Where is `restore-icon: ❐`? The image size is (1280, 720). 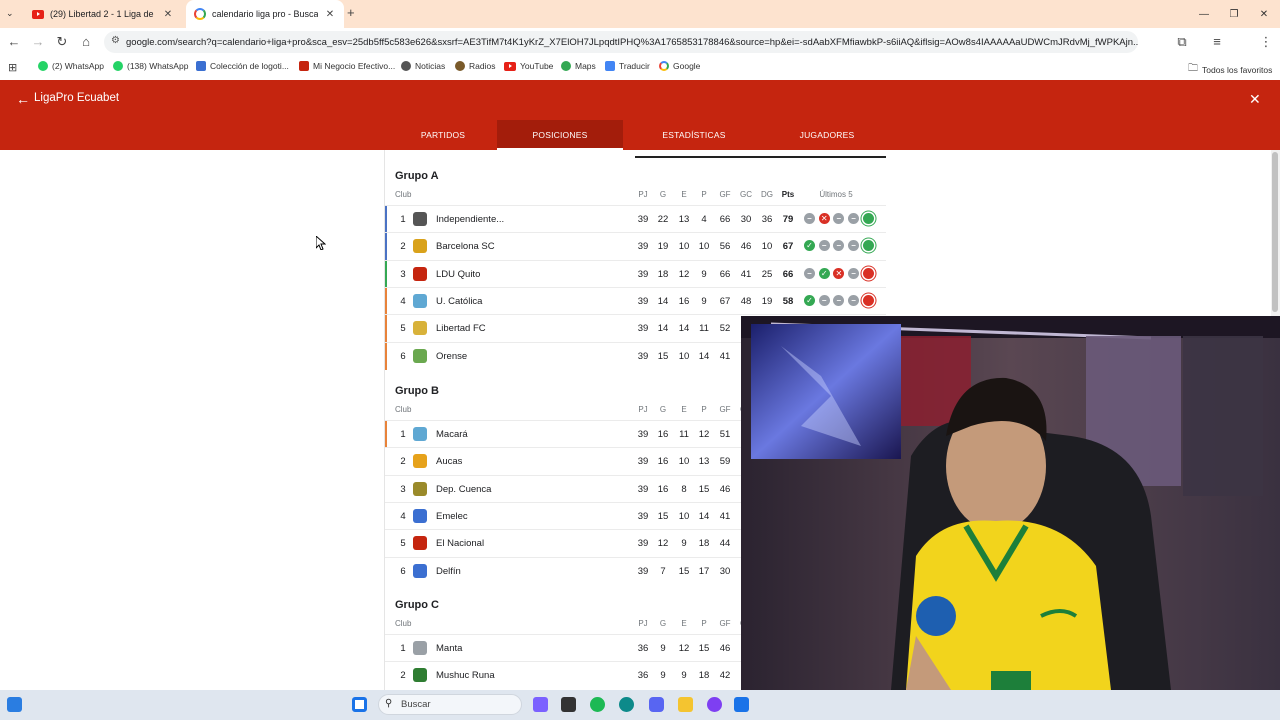
restore-icon: ❐ is located at coordinates (1234, 14).